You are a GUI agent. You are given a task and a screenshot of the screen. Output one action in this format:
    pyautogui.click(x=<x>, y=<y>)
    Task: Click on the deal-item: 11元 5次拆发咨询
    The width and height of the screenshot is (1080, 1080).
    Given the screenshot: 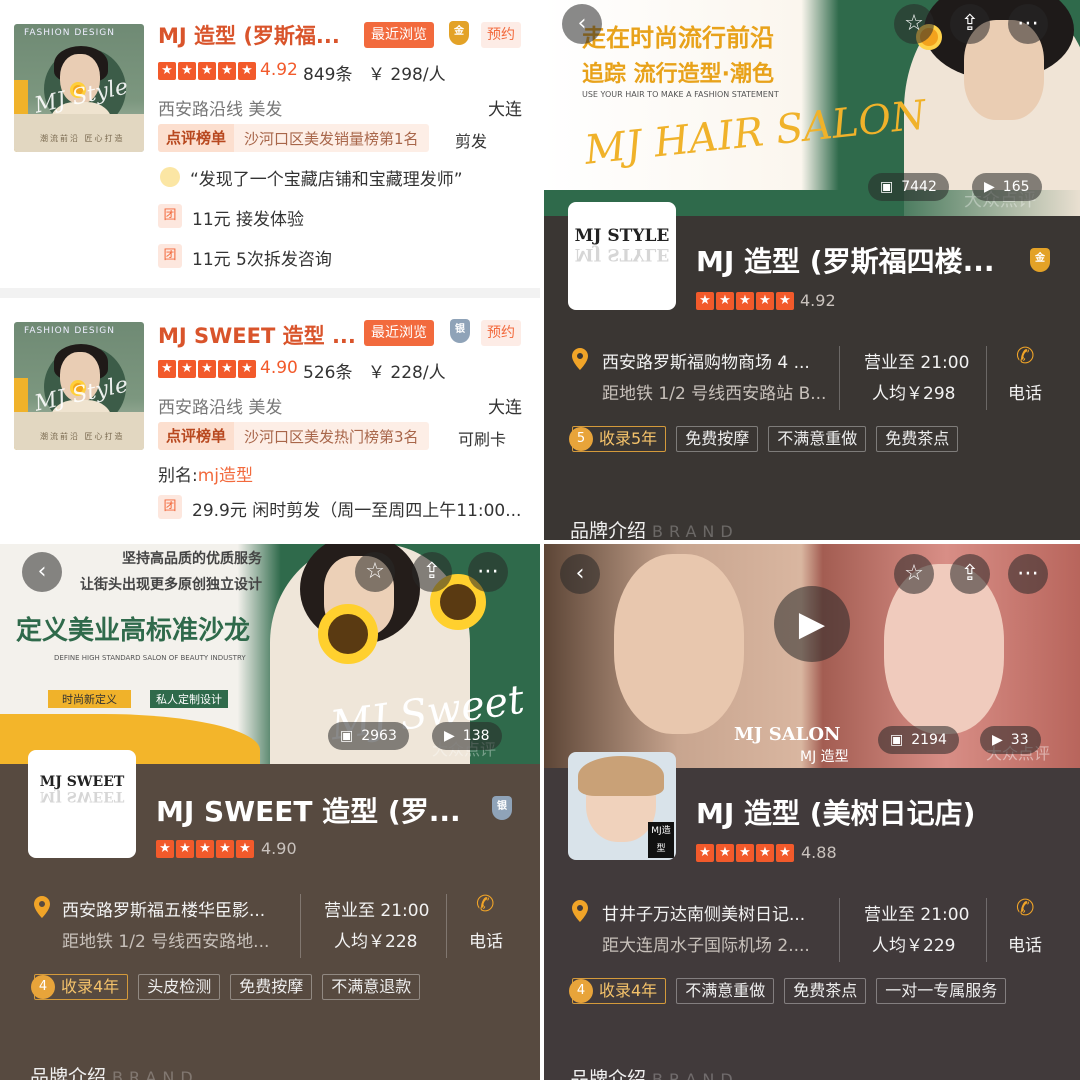 What is the action you would take?
    pyautogui.click(x=262, y=257)
    